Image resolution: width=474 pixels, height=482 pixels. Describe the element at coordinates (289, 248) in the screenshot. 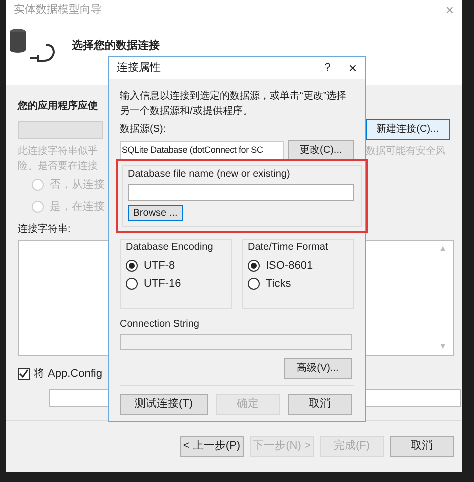

I see `group-title: Date/Time Format` at that location.